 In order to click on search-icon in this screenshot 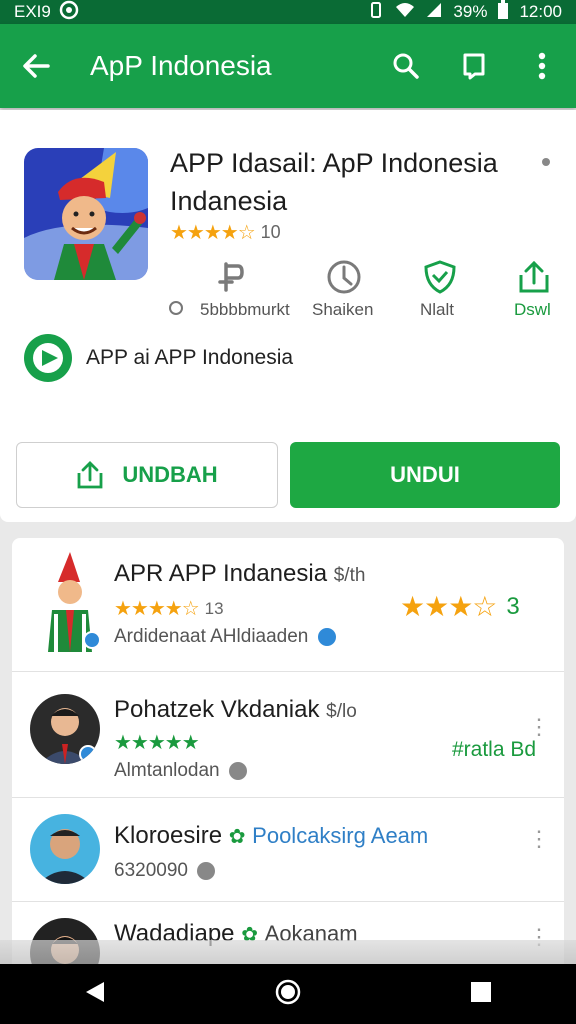, I will do `click(406, 66)`.